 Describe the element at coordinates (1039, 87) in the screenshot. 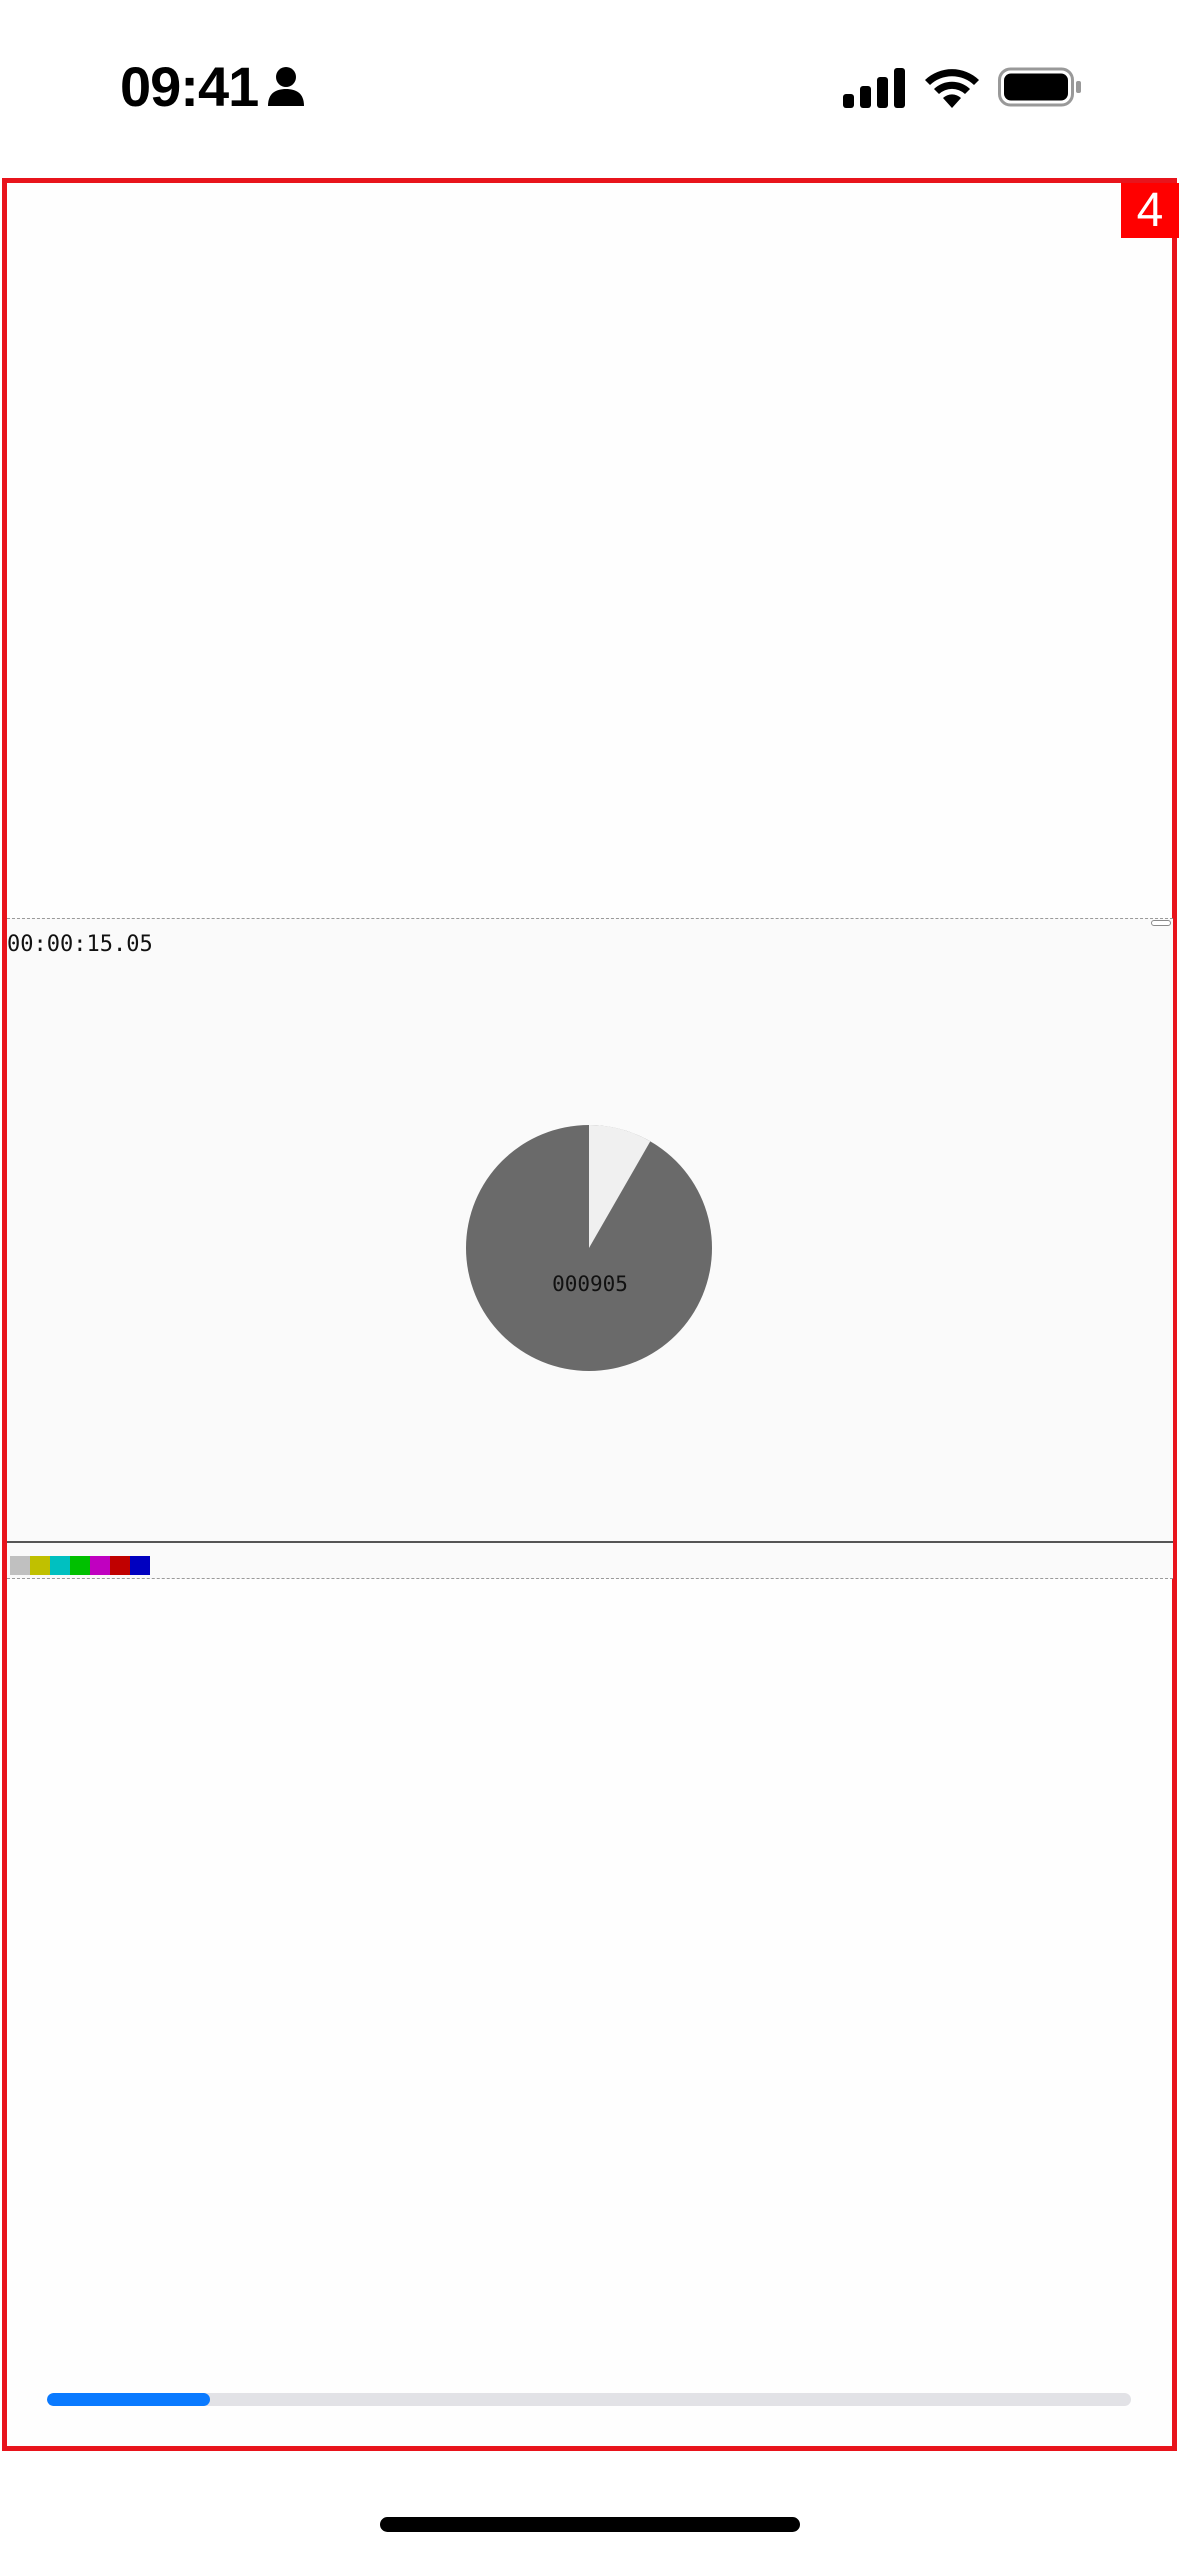

I see `battery-icon` at that location.